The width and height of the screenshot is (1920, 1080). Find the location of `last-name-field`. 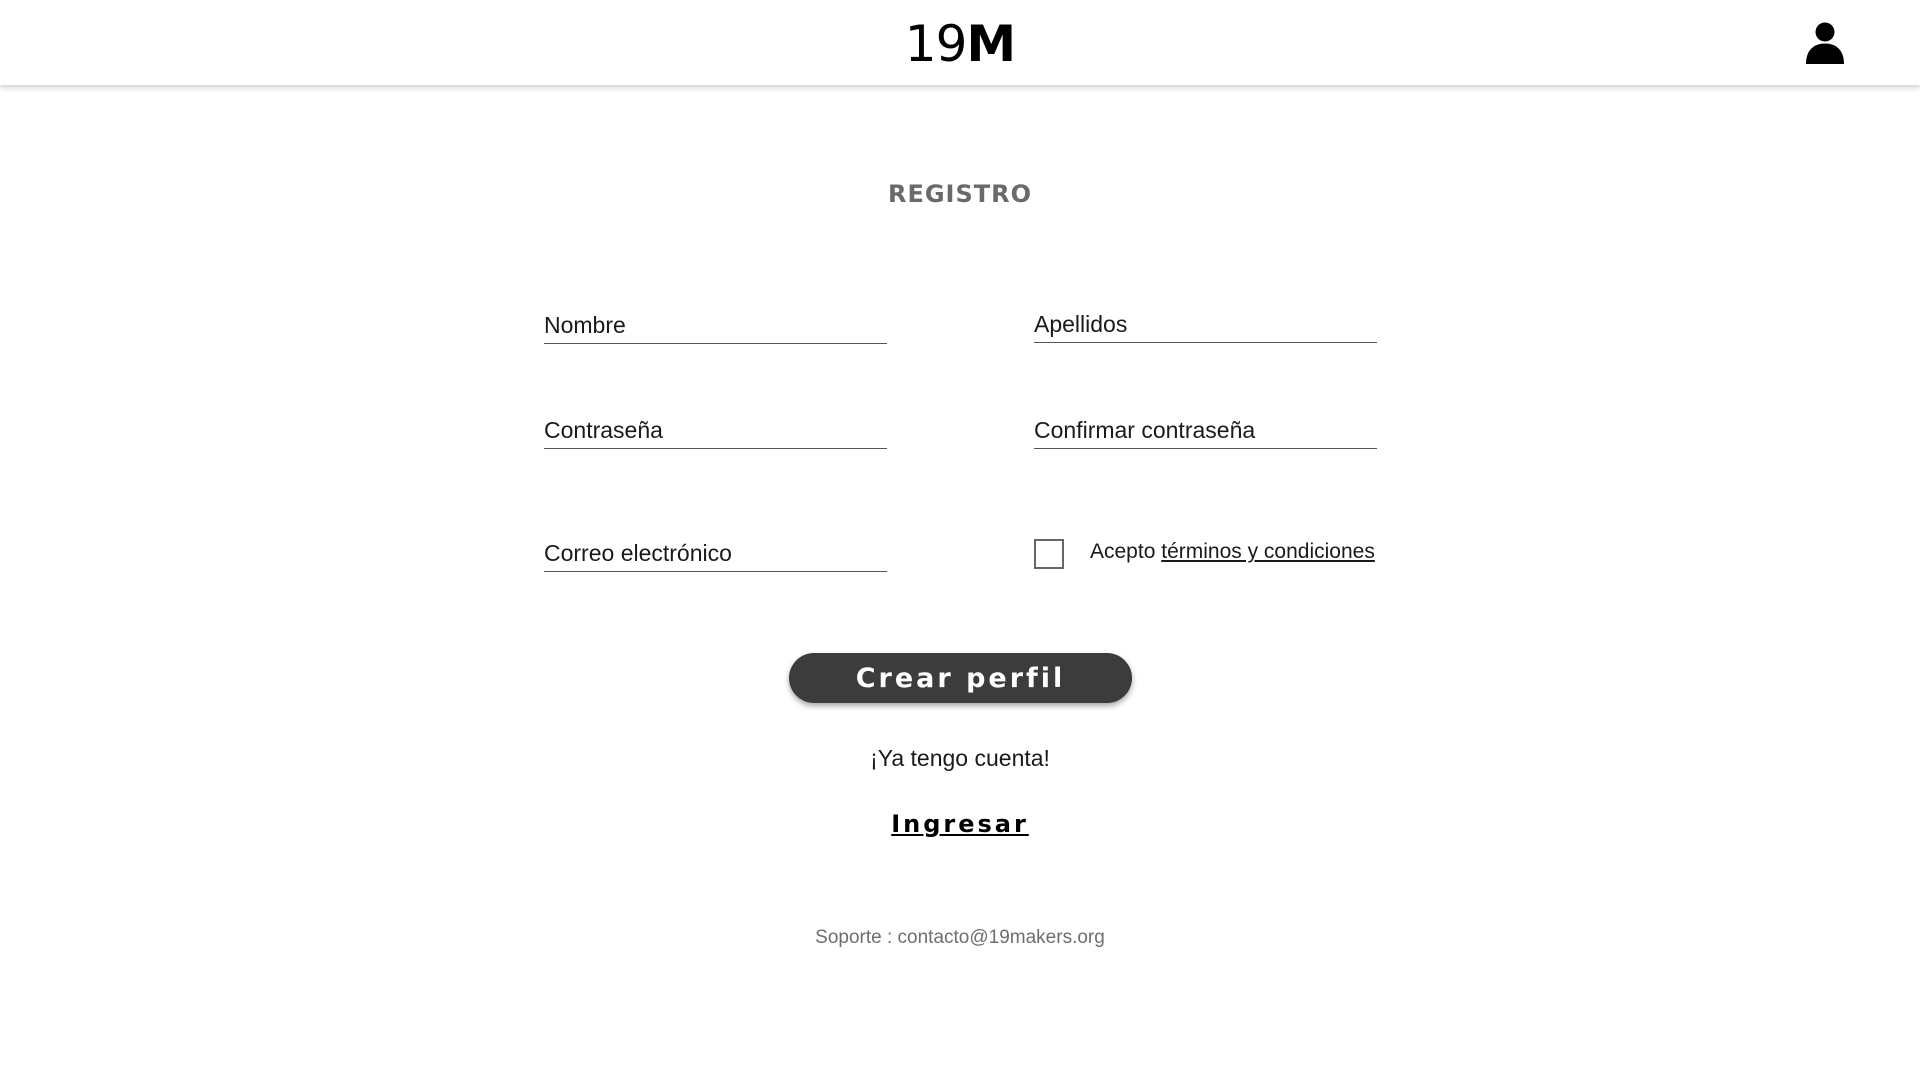

last-name-field is located at coordinates (1205, 322).